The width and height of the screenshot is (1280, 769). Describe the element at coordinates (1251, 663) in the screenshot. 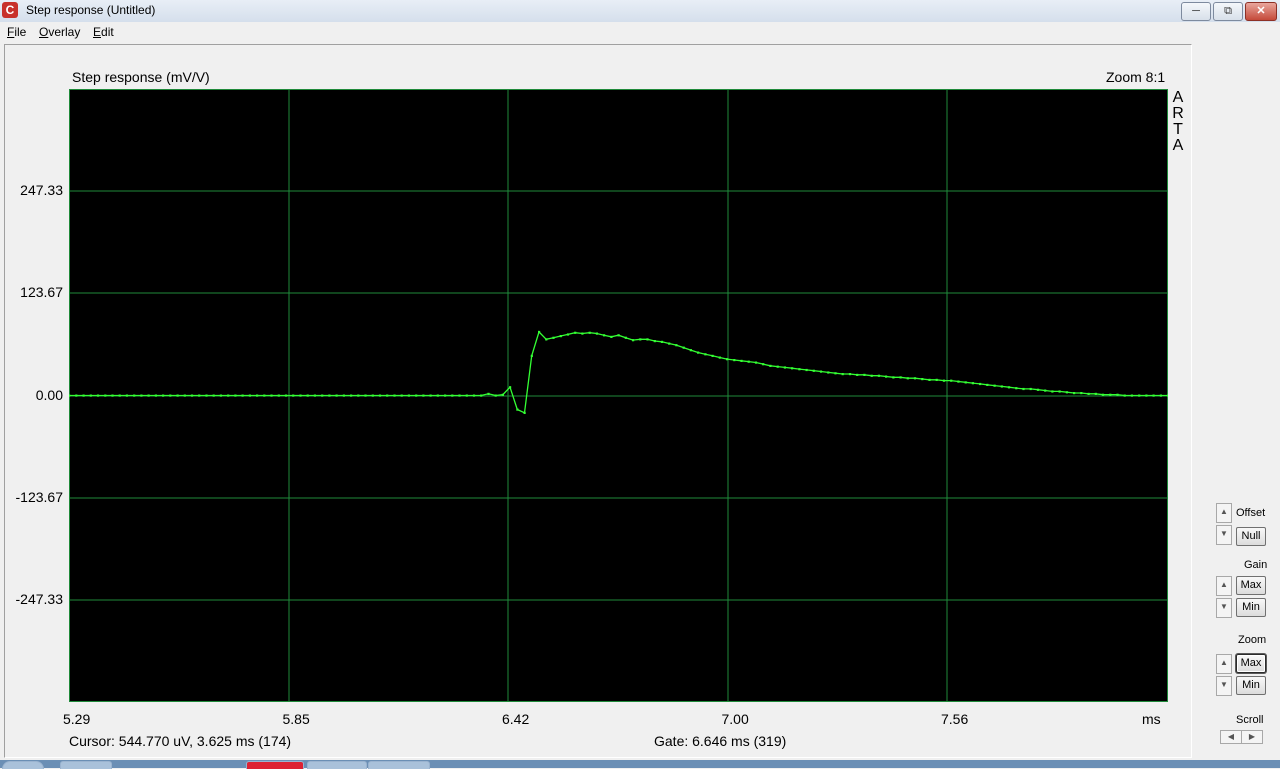

I see `zoom-max-button: Max` at that location.